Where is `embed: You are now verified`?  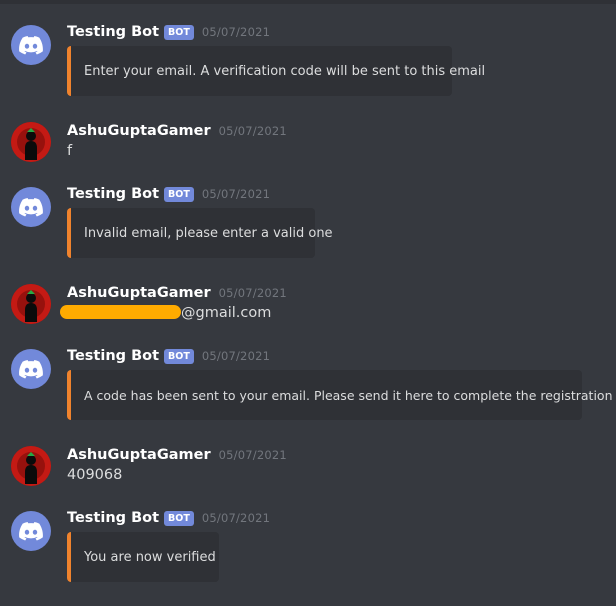 embed: You are now verified is located at coordinates (143, 557).